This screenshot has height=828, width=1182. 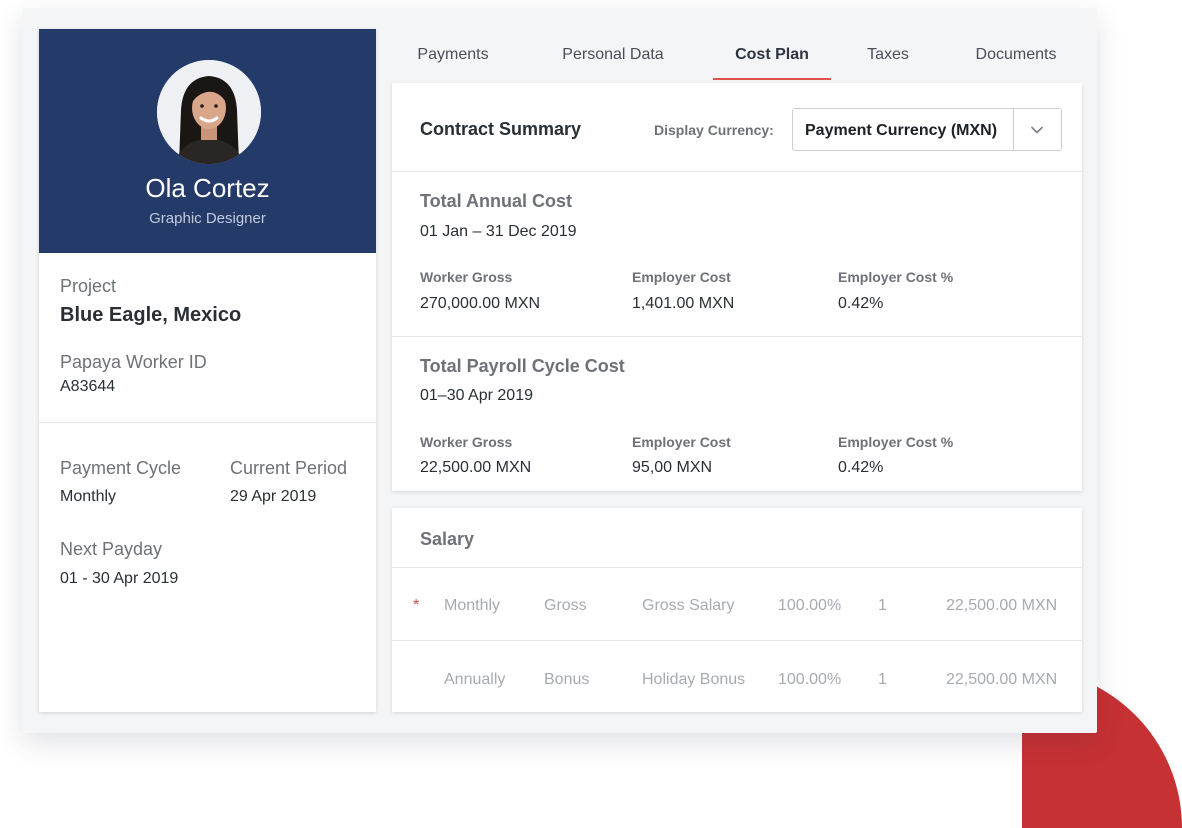 What do you see at coordinates (772, 55) in the screenshot?
I see `tab-cost-plan: Cost Plan` at bounding box center [772, 55].